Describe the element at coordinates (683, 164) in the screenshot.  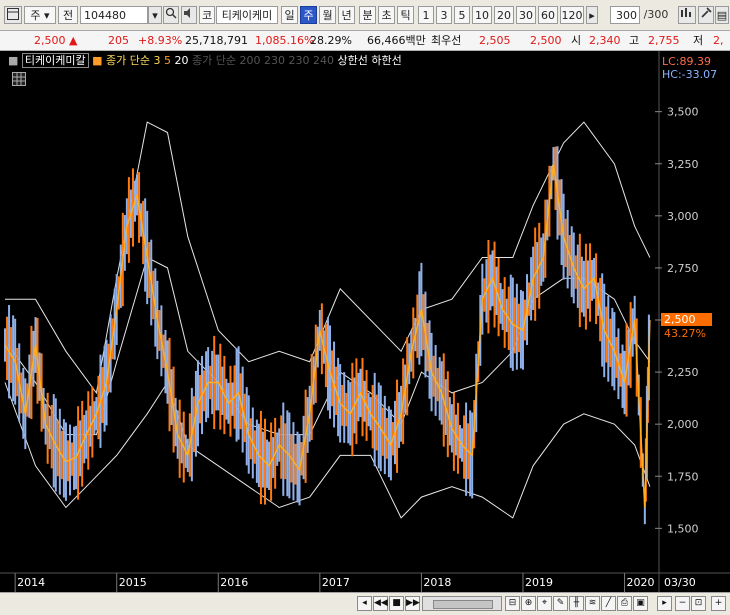
I see `y-tick-label: 3,250` at that location.